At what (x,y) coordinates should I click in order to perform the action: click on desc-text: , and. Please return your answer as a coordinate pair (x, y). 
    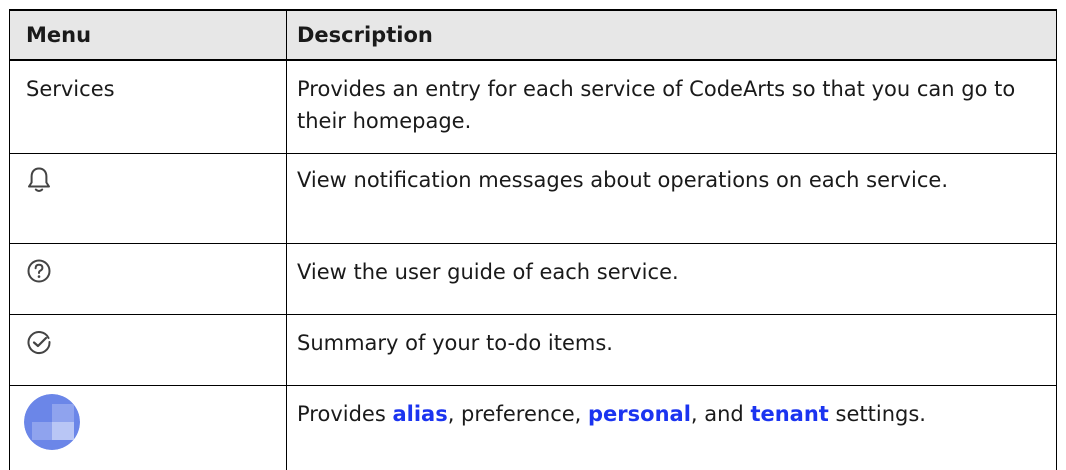
    Looking at the image, I should click on (721, 414).